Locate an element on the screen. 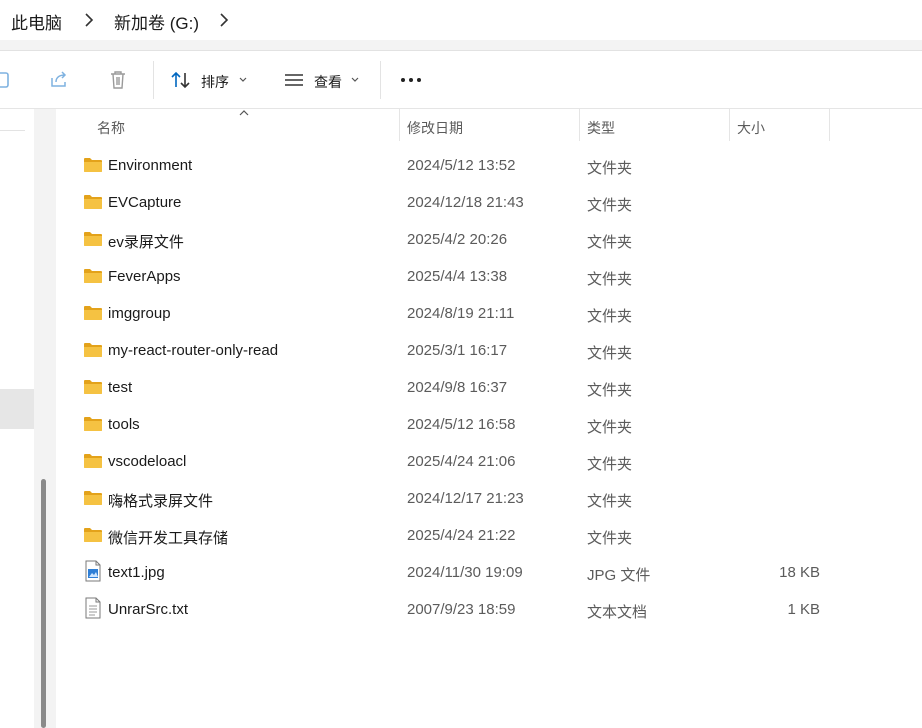 Image resolution: width=922 pixels, height=728 pixels. file-modified-date: 2025/4/24 21:06 is located at coordinates (461, 461).